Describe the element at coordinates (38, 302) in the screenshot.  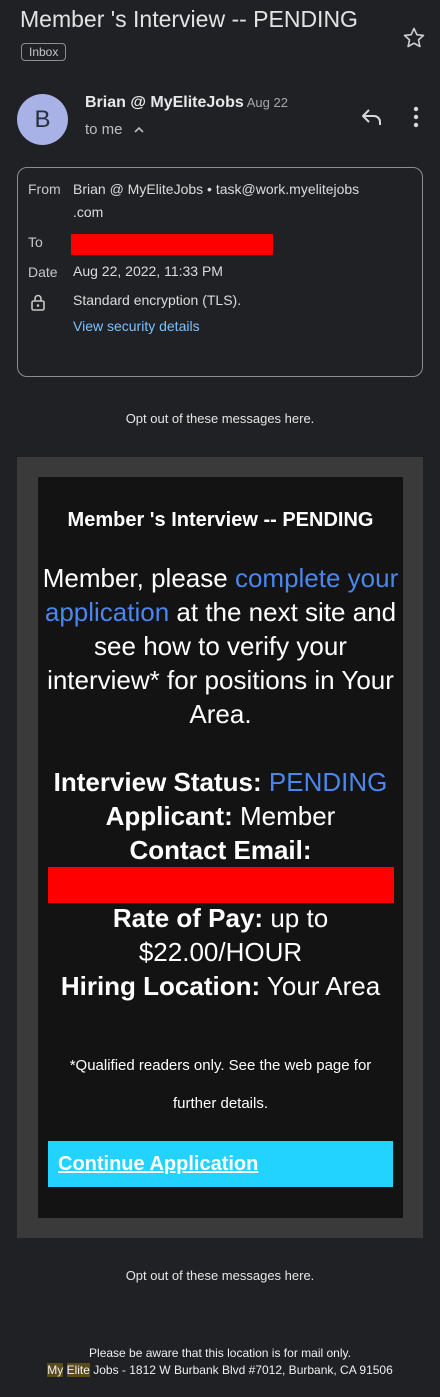
I see `lock-icon` at that location.